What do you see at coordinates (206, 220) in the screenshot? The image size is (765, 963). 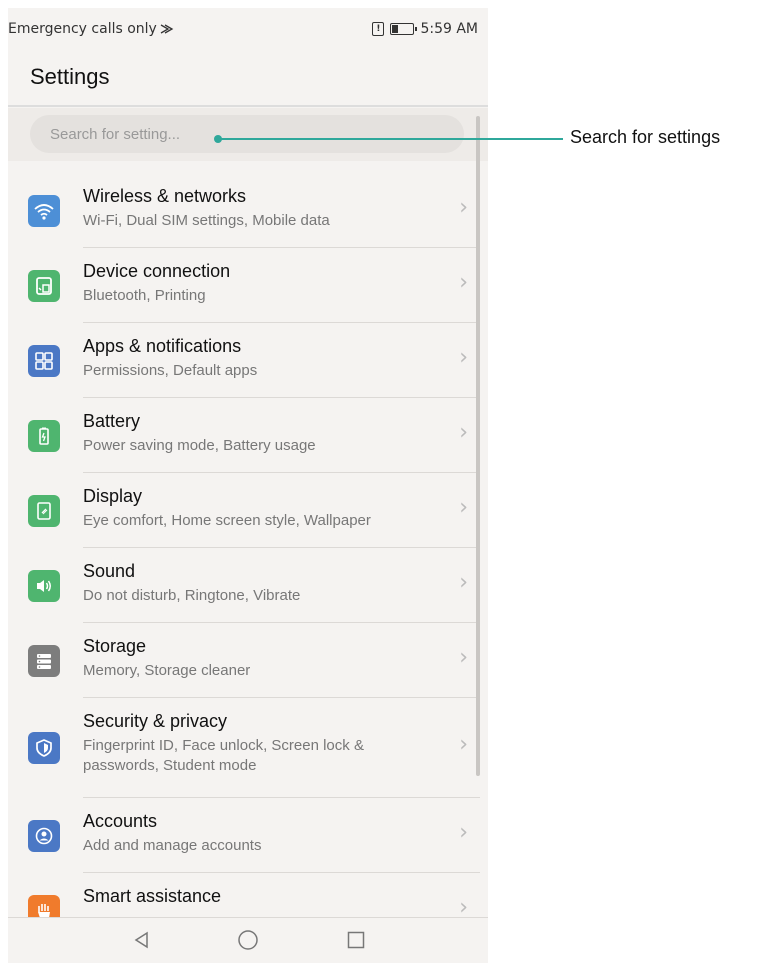 I see `settings-item-subtitle: Wi-Fi, Dual SIM settings, Mobile data` at bounding box center [206, 220].